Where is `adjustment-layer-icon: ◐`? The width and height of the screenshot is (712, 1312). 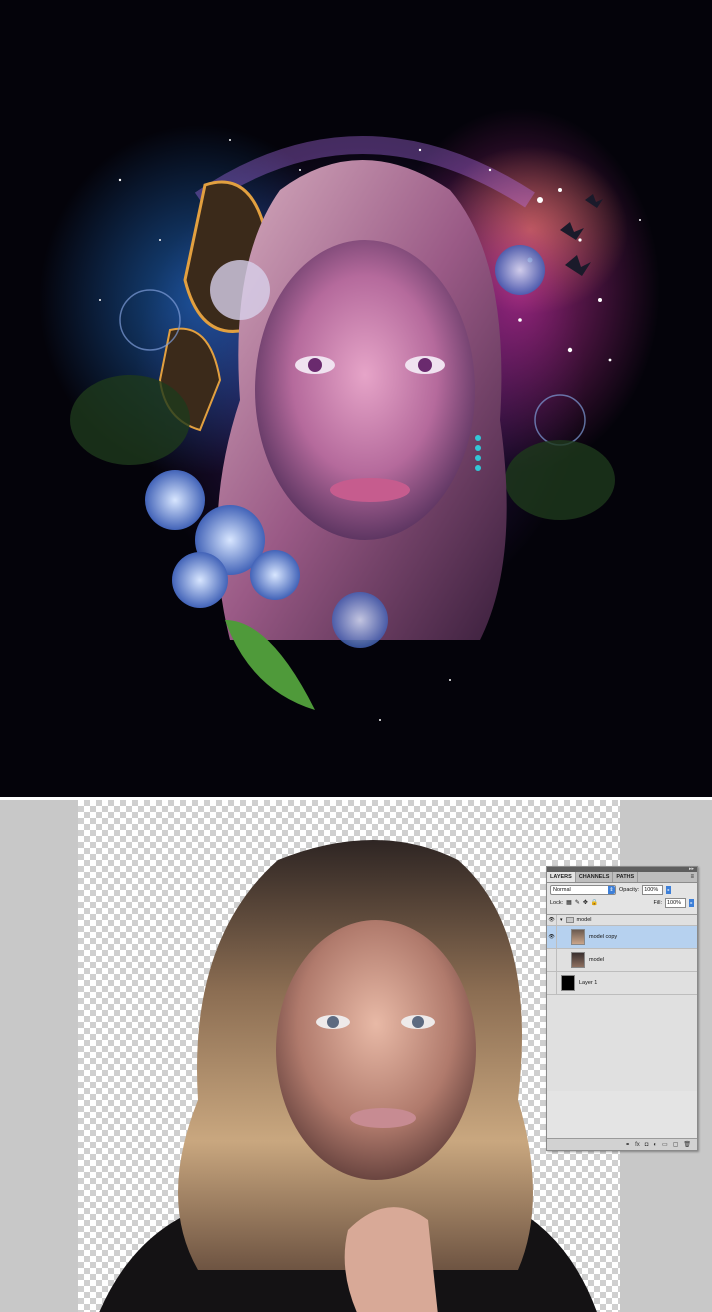
adjustment-layer-icon: ◐ is located at coordinates (655, 1145).